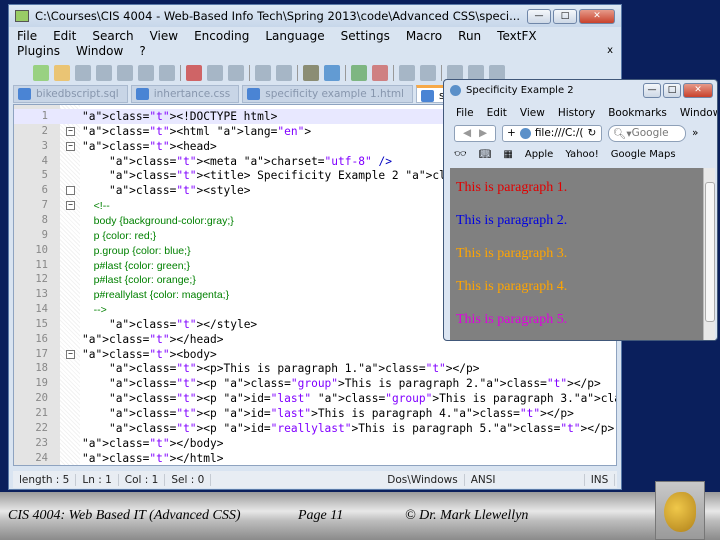 This screenshot has width=720, height=540. What do you see at coordinates (315, 443) in the screenshot?
I see `code-line: 23 "a">class="t"></body>` at bounding box center [315, 443].